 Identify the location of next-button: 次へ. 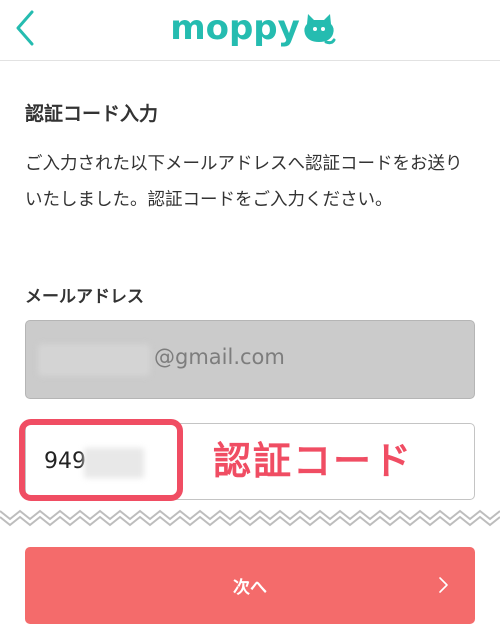
(250, 585).